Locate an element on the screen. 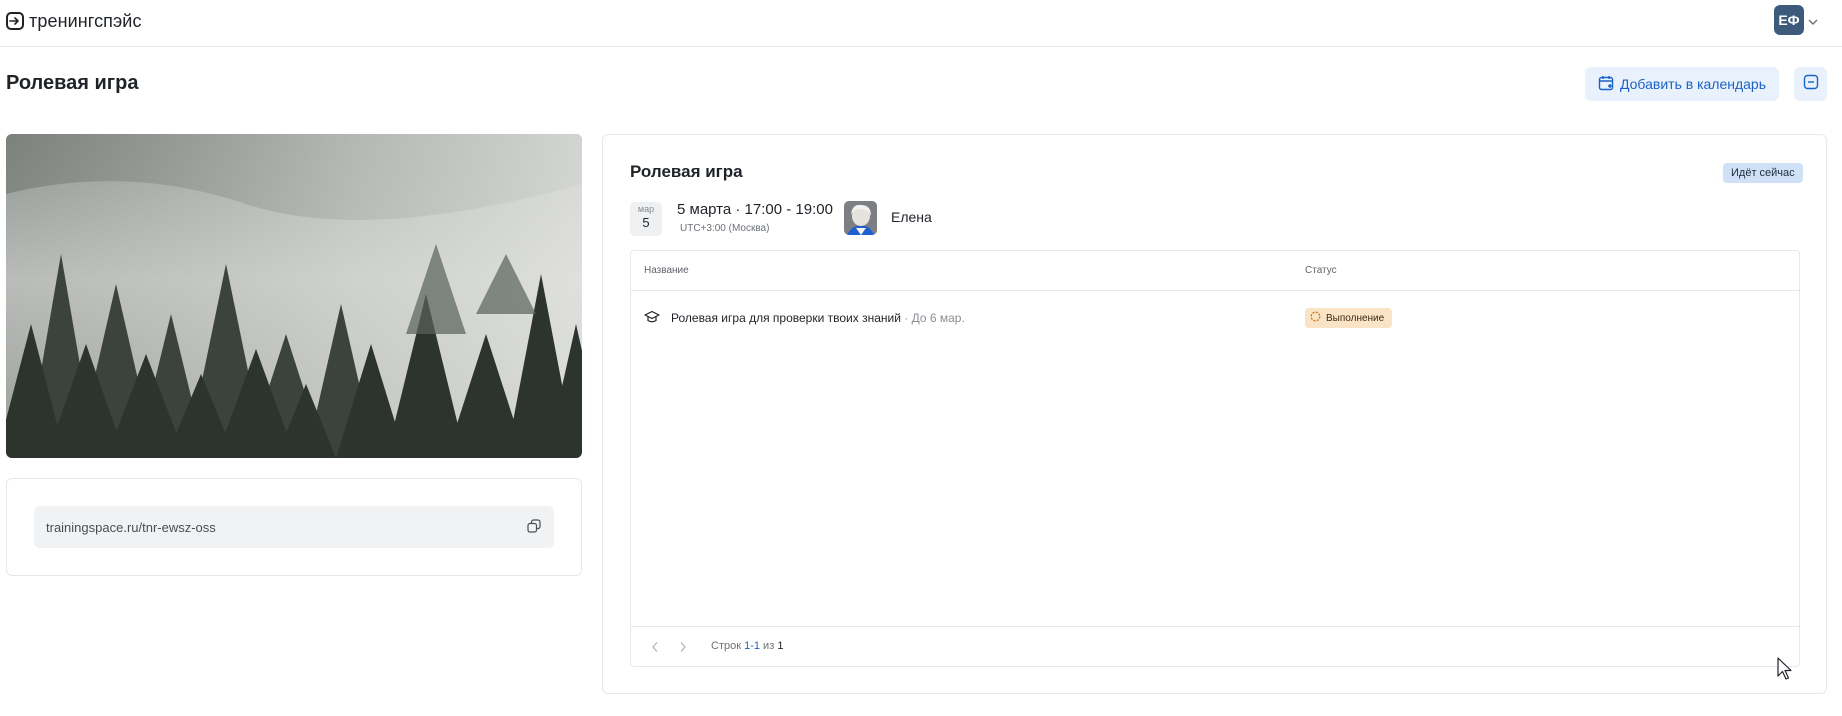 The image size is (1842, 716). task-due: · До 6 мар. is located at coordinates (932, 318).